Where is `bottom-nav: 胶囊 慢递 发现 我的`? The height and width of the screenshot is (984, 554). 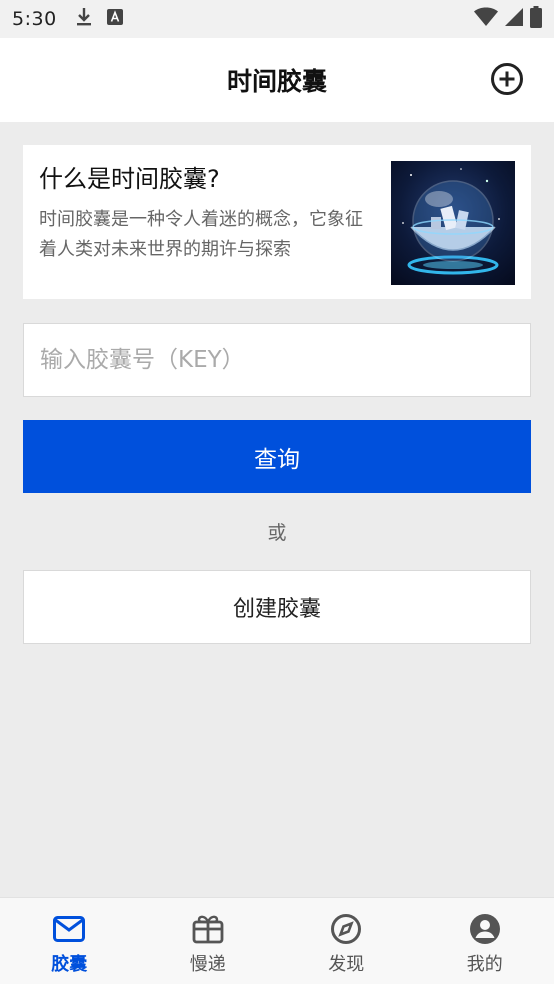
bottom-nav: 胶囊 慢递 发现 我的 is located at coordinates (277, 940).